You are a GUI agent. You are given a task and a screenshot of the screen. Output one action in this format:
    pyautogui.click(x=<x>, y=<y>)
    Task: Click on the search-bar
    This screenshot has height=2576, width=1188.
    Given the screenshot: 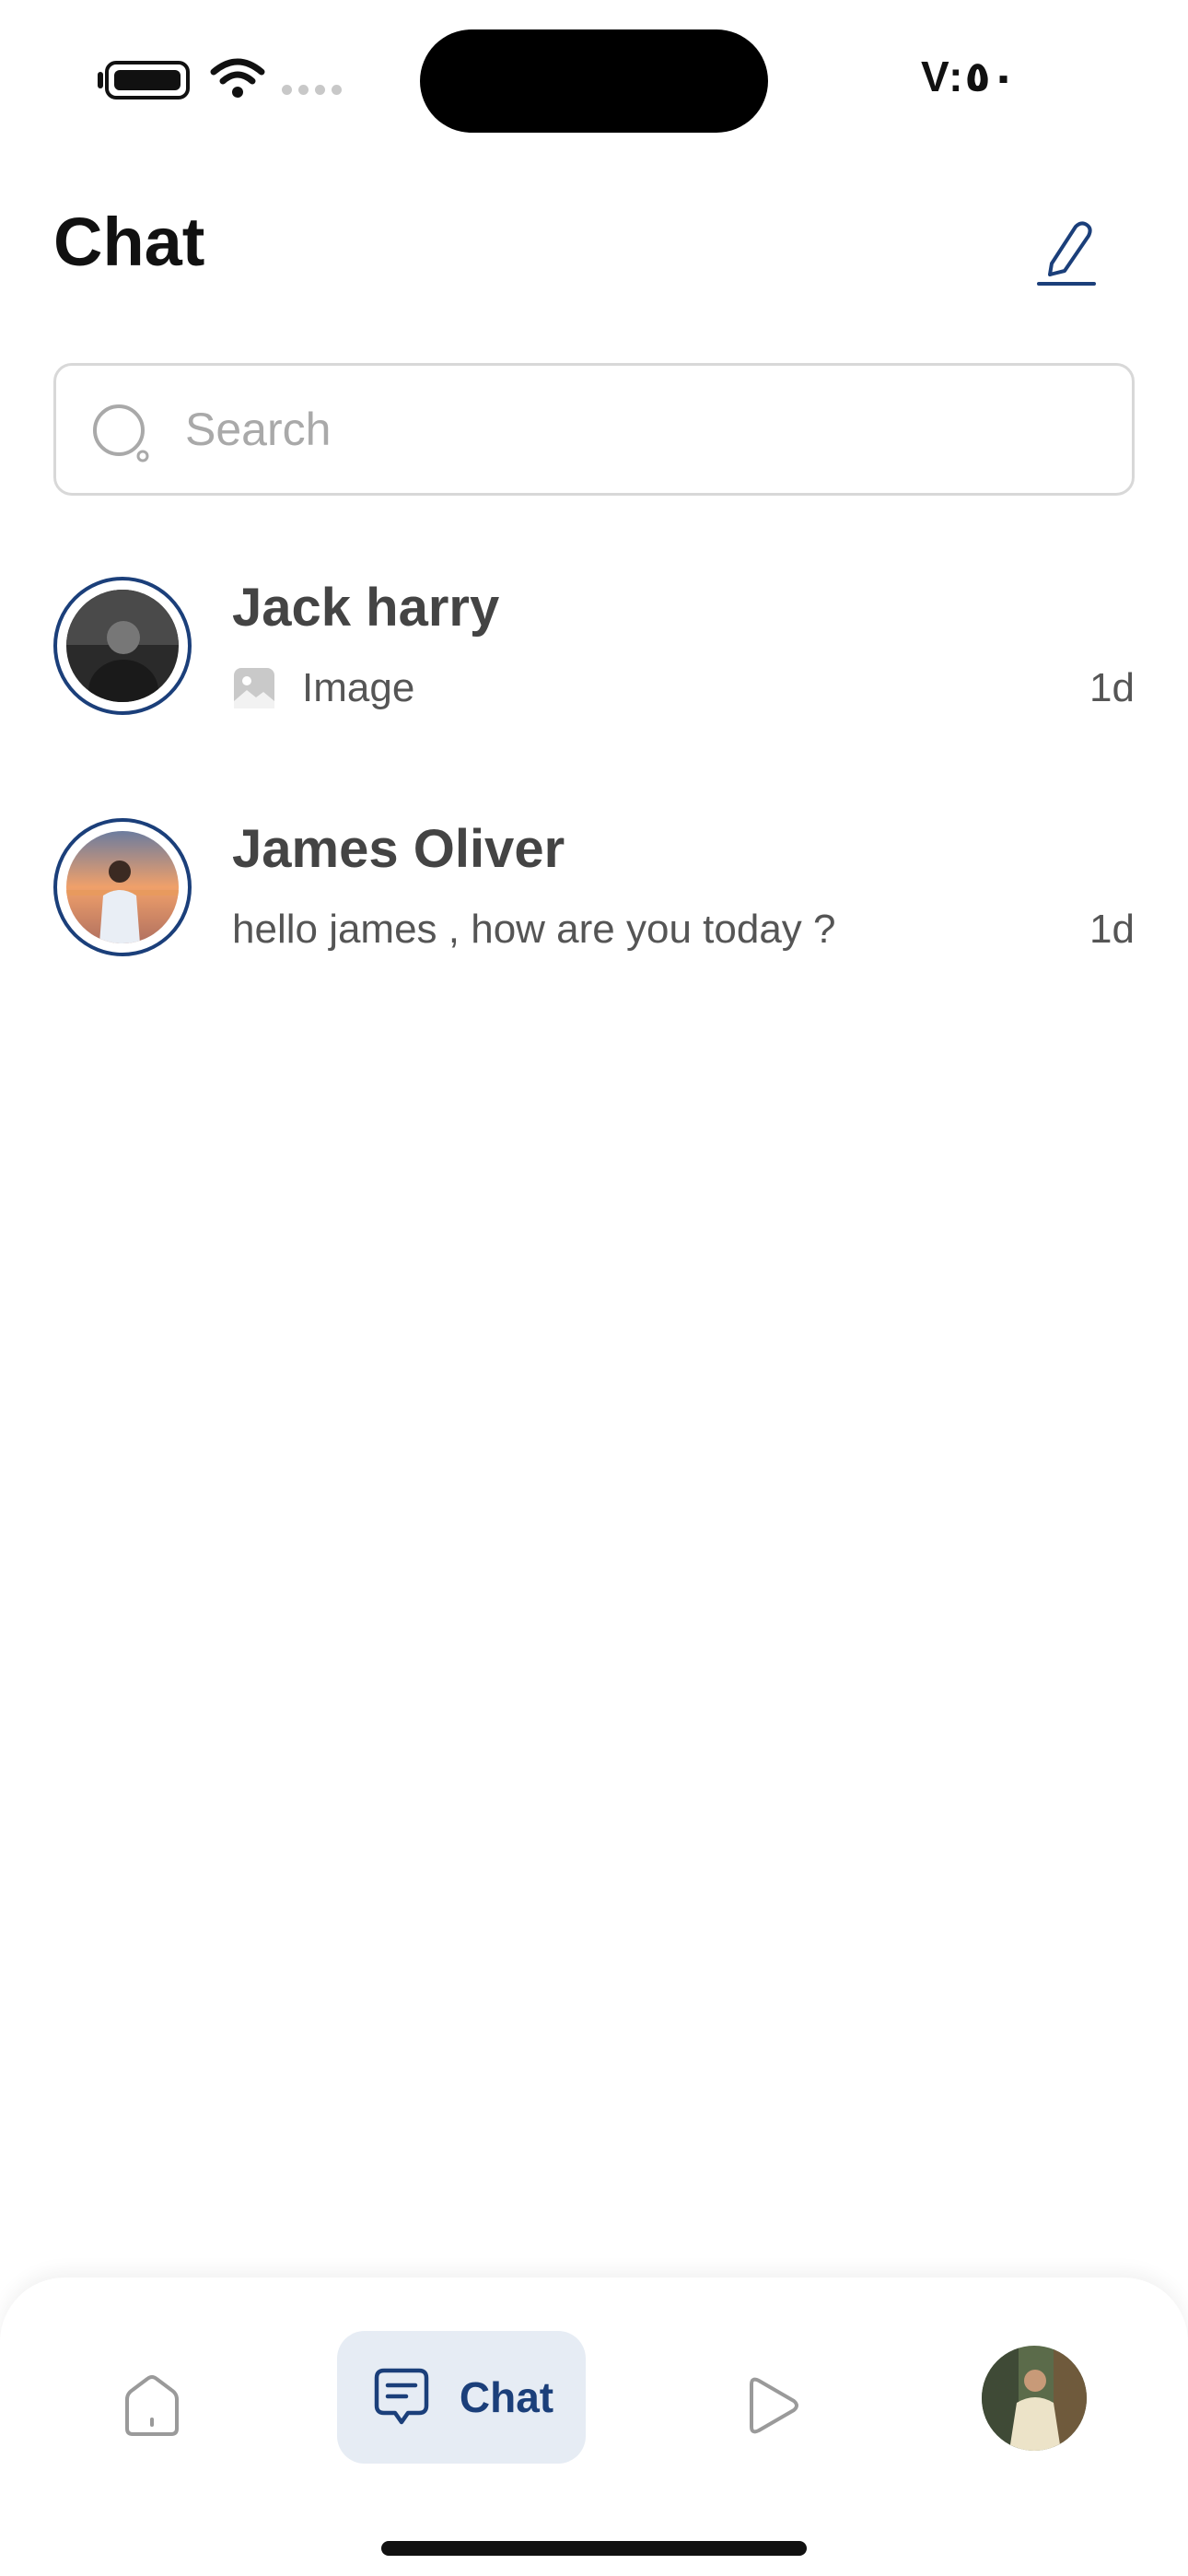 What is the action you would take?
    pyautogui.click(x=594, y=429)
    